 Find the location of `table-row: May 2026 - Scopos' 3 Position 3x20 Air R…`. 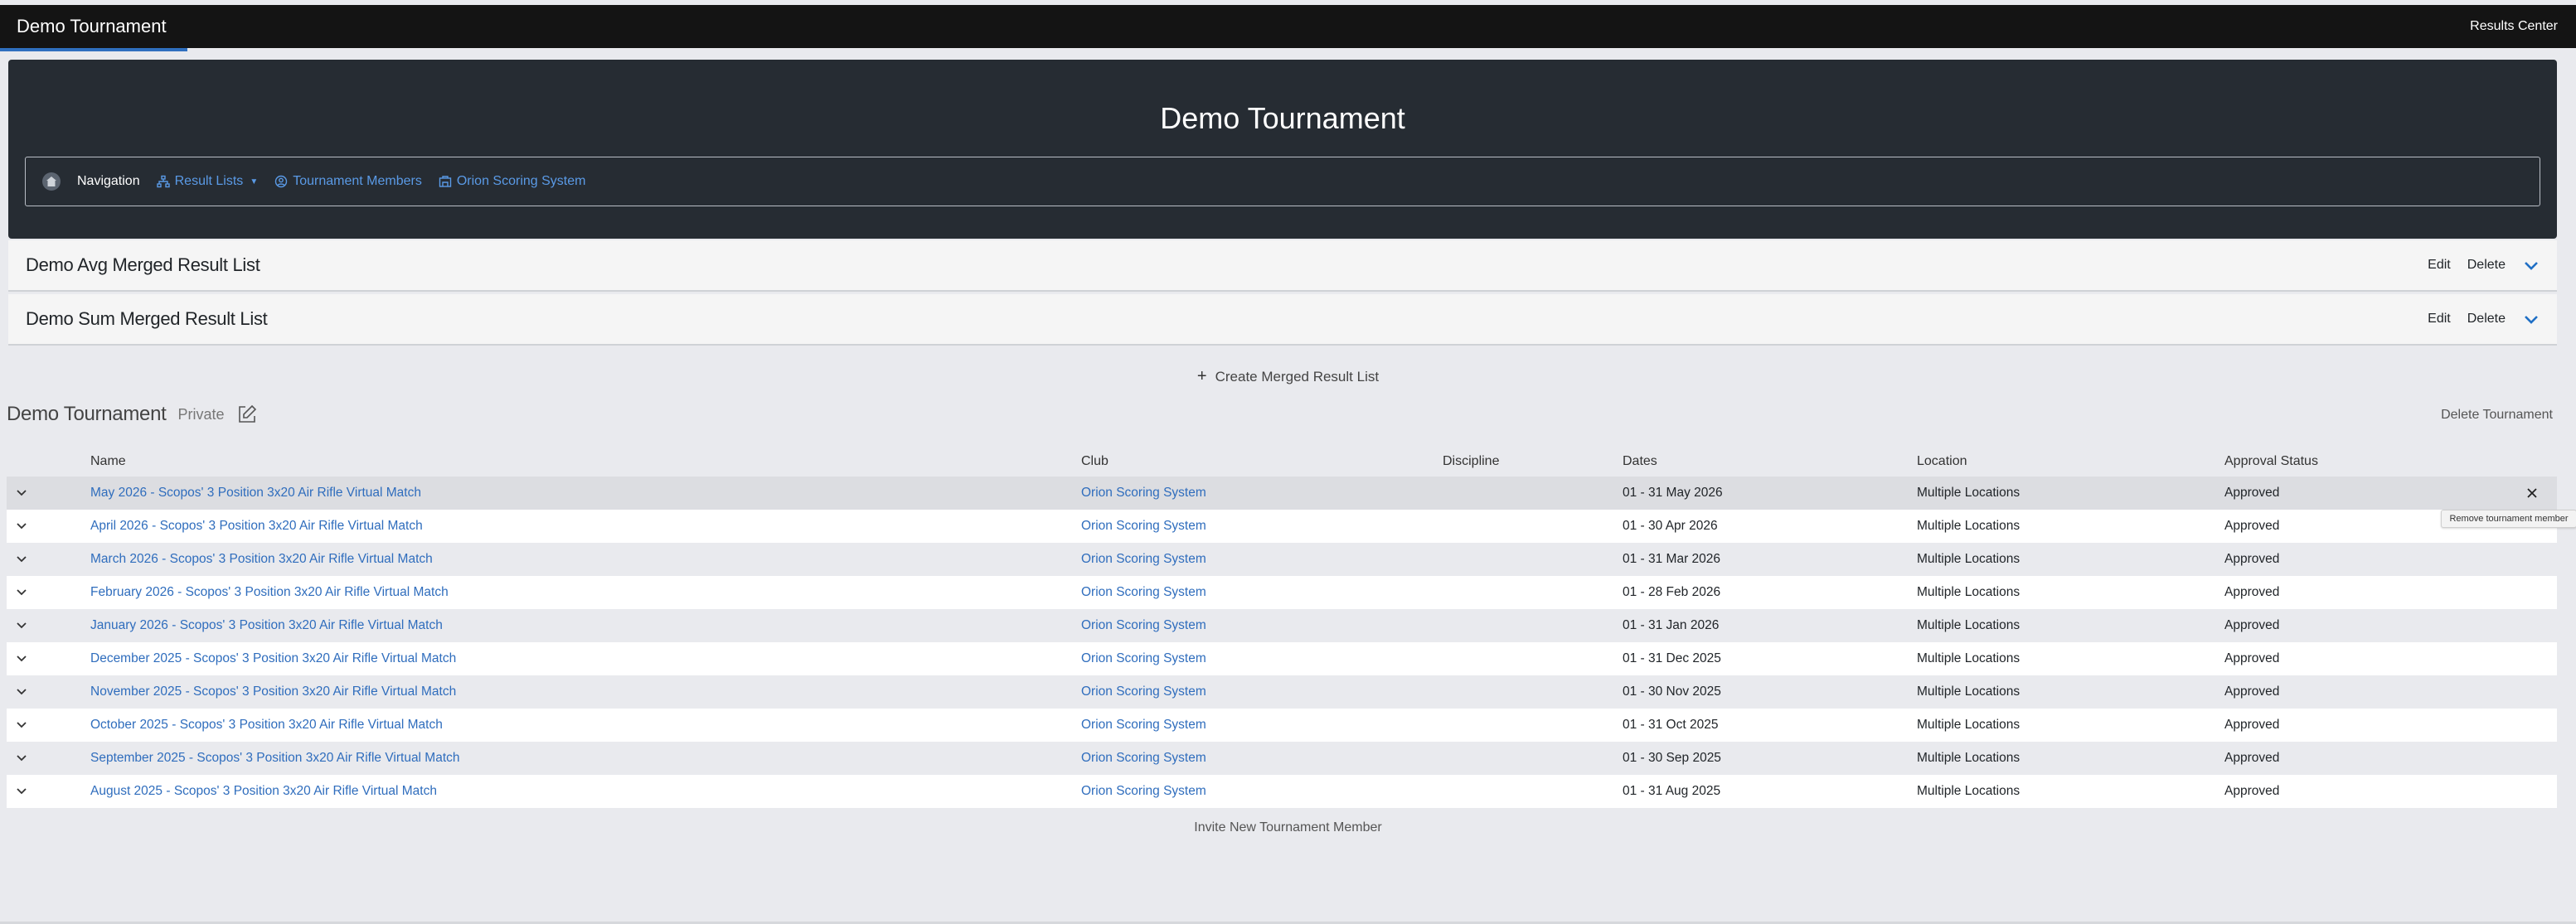

table-row: May 2026 - Scopos' 3 Position 3x20 Air R… is located at coordinates (1282, 493).